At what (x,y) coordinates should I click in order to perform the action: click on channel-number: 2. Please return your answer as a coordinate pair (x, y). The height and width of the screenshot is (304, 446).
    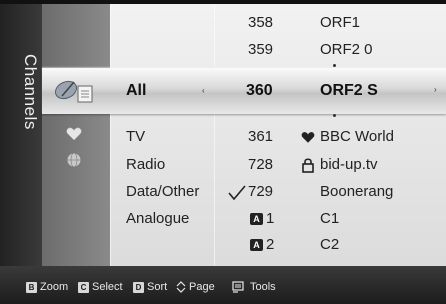
    Looking at the image, I should click on (270, 244).